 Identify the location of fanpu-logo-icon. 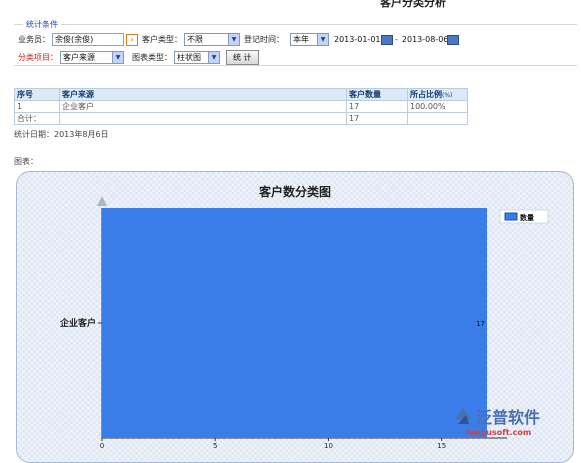
(463, 416).